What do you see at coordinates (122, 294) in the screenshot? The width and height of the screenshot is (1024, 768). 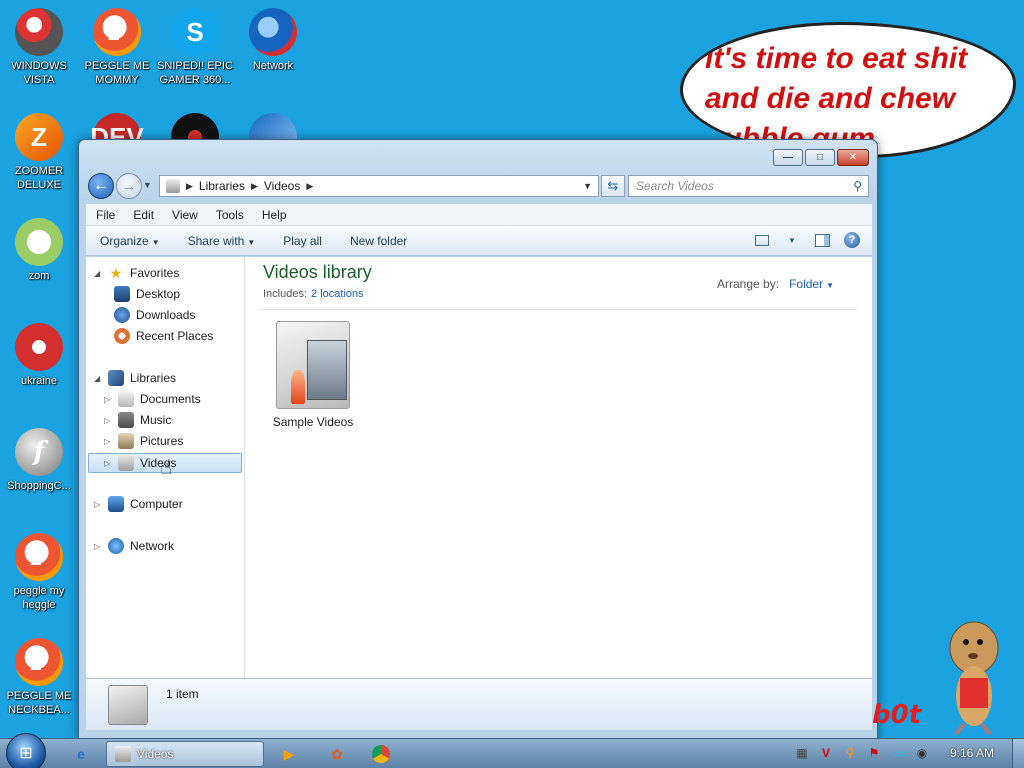 I see `desktop-icon` at bounding box center [122, 294].